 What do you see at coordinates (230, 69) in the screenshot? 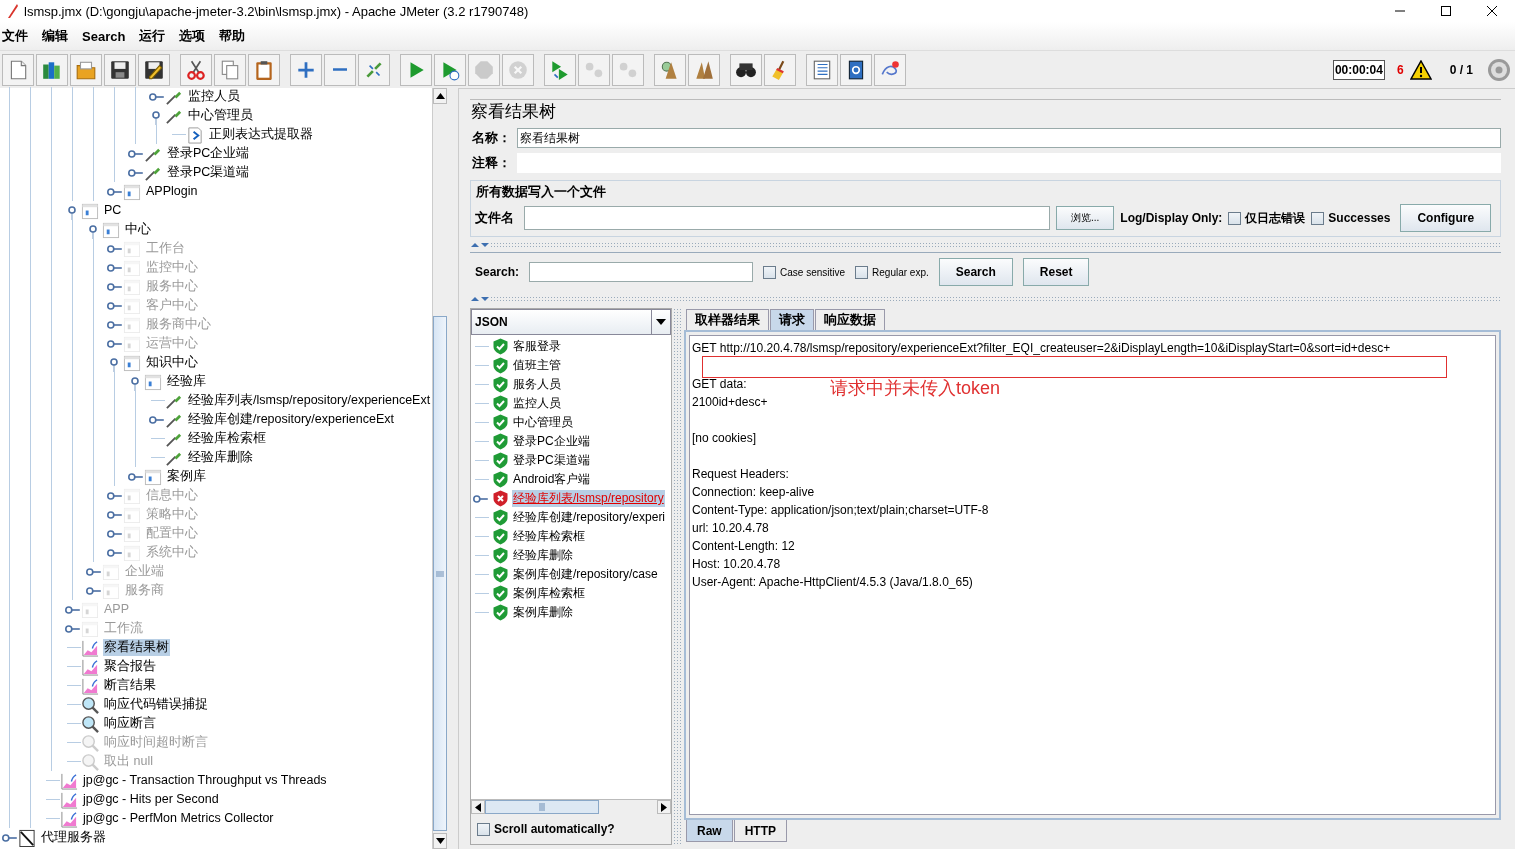
I see `copy-button` at bounding box center [230, 69].